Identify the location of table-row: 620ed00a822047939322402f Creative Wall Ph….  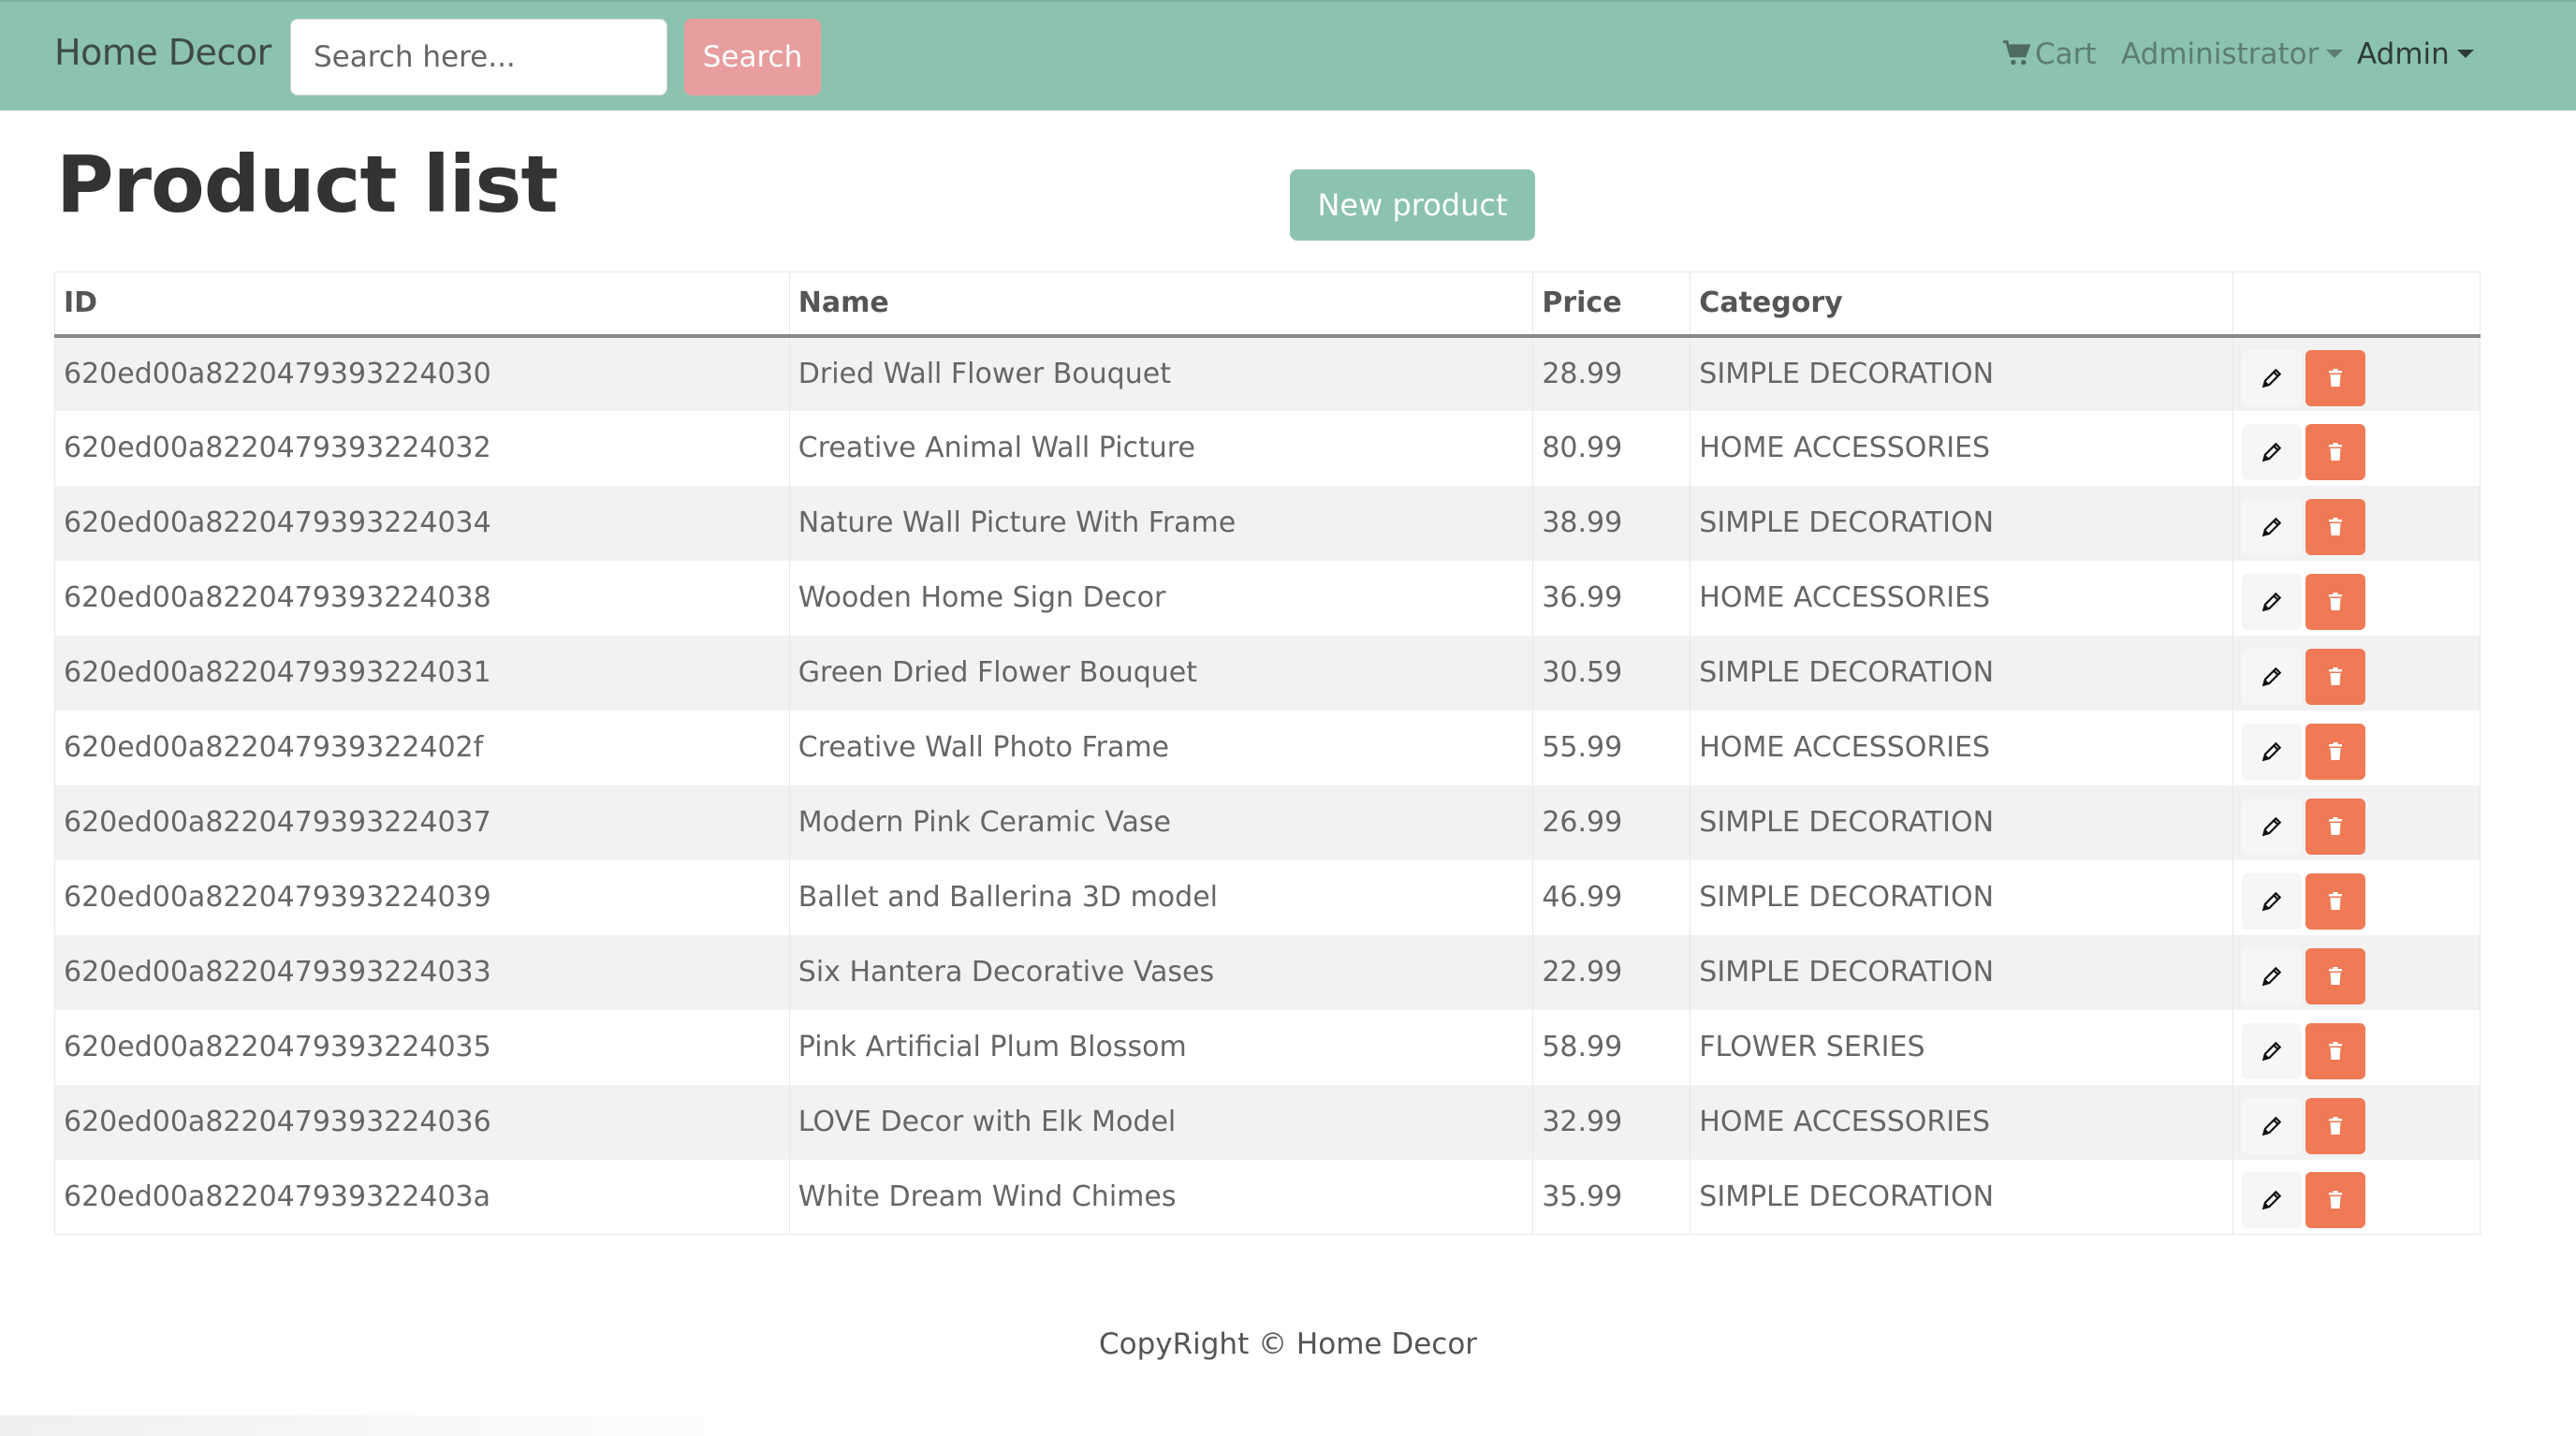
(1267, 748).